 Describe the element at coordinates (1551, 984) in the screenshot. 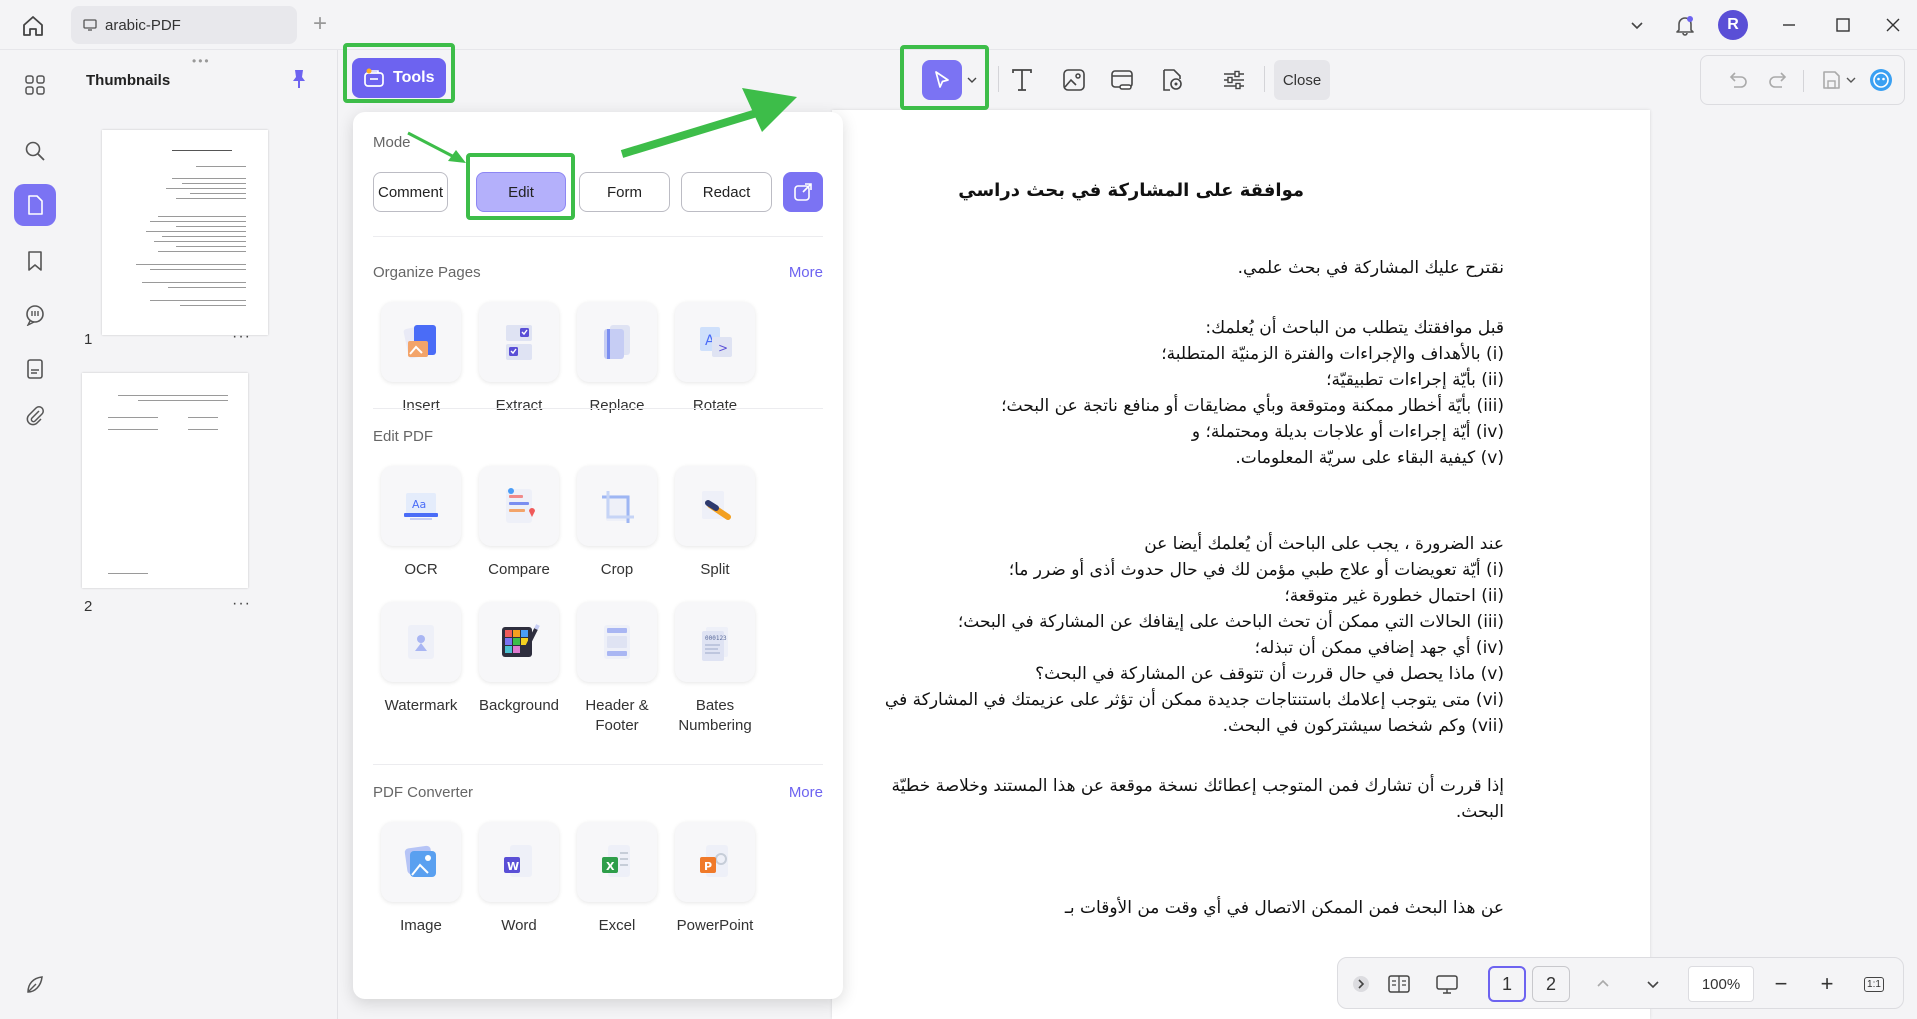

I see `page-button-2: 2` at that location.